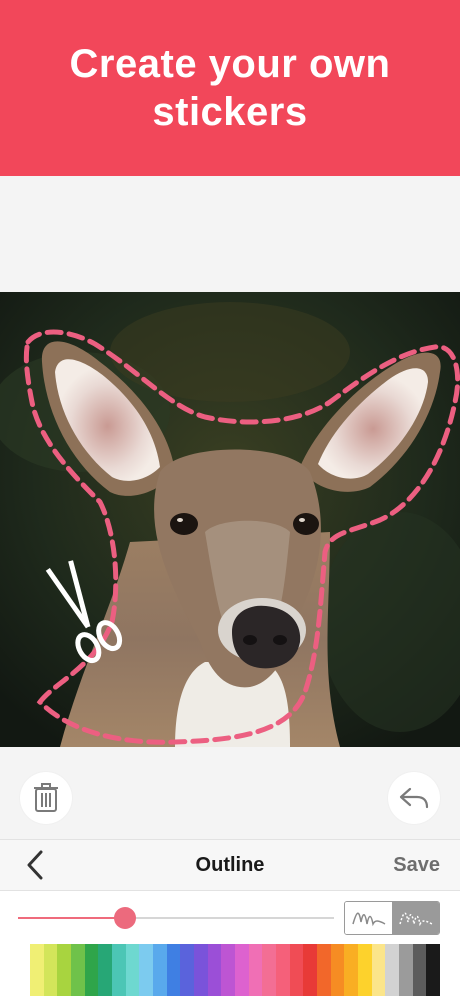 The height and width of the screenshot is (996, 460). I want to click on banner-title: Create your own stickers, so click(230, 88).